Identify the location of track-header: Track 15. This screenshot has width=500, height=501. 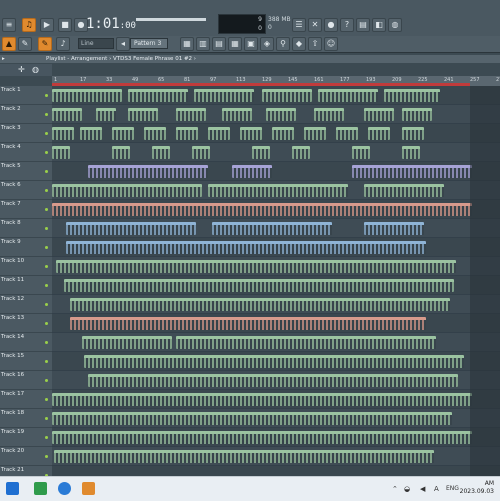
(26, 361).